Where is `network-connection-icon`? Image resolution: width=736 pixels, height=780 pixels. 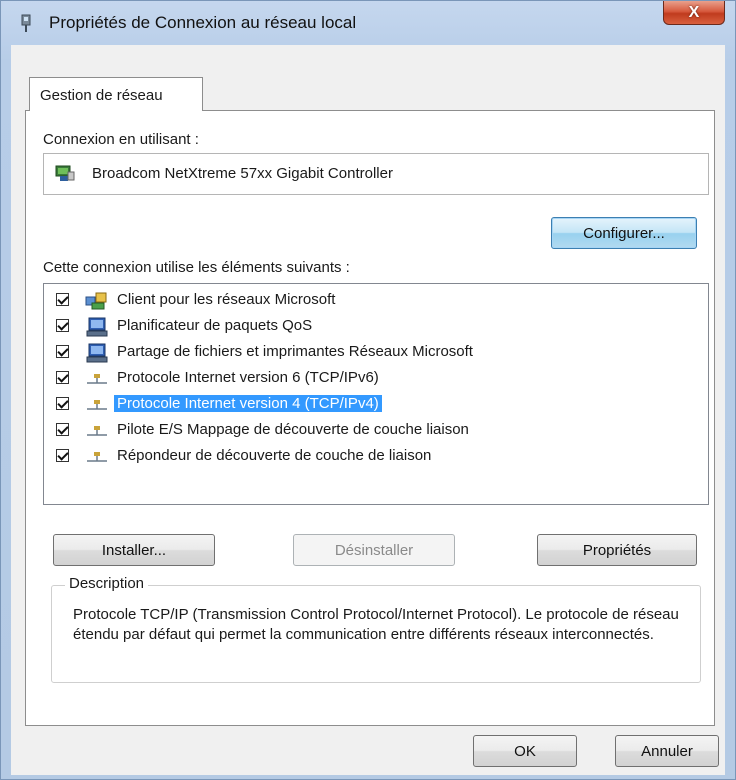
network-connection-icon is located at coordinates (26, 23).